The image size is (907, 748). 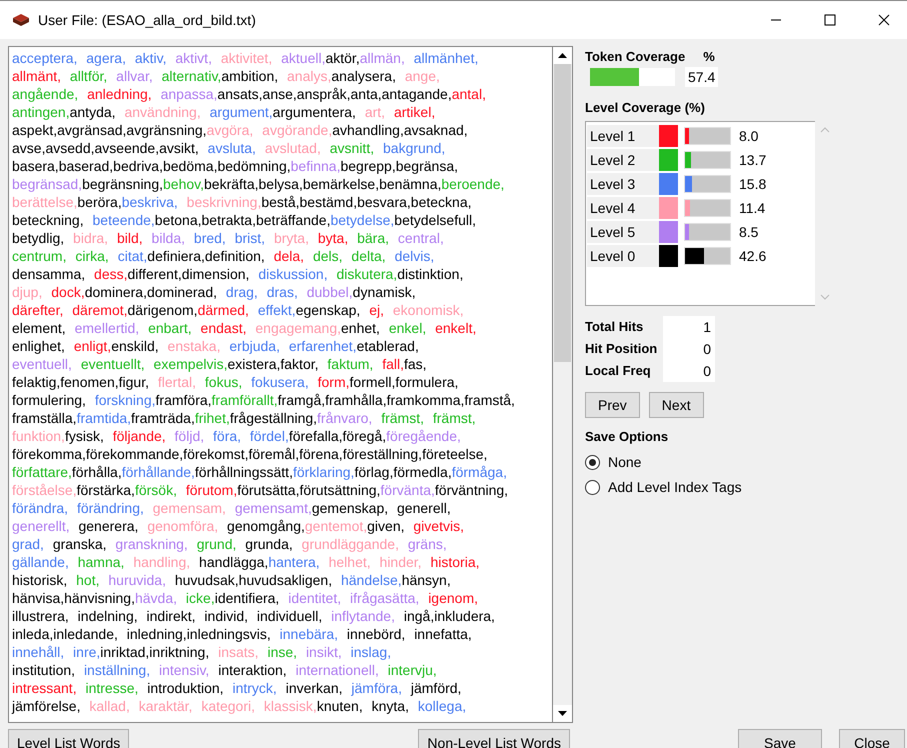 What do you see at coordinates (123, 184) in the screenshot?
I see `word: begränsning,` at bounding box center [123, 184].